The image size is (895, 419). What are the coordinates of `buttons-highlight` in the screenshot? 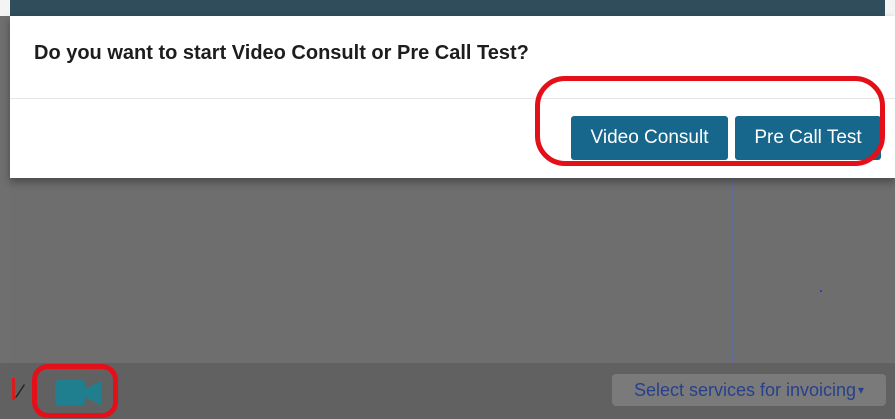 It's located at (710, 121).